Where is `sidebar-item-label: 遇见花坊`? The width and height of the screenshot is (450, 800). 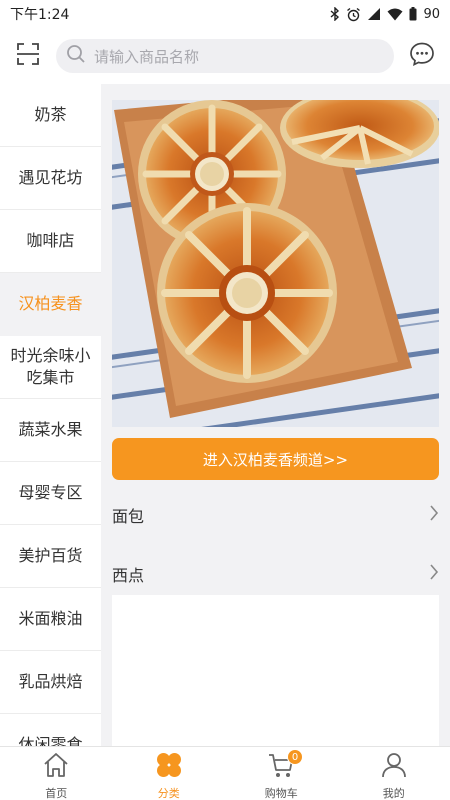 sidebar-item-label: 遇见花坊 is located at coordinates (50, 177).